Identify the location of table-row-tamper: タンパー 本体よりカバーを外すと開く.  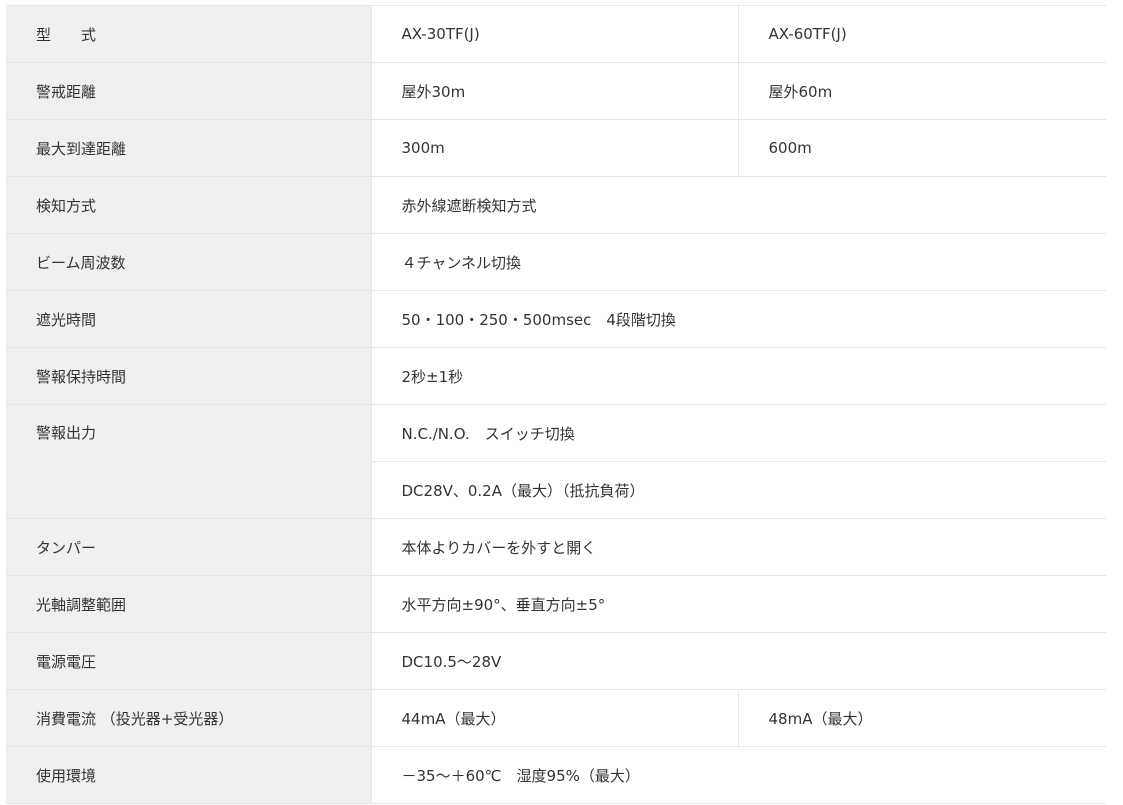
(556, 547).